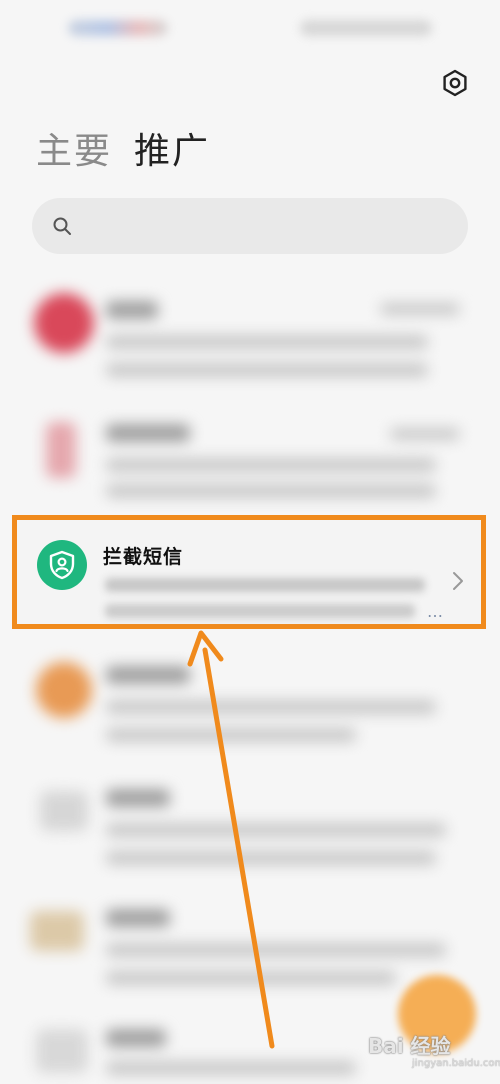  I want to click on status-bar-right-blurred, so click(366, 28).